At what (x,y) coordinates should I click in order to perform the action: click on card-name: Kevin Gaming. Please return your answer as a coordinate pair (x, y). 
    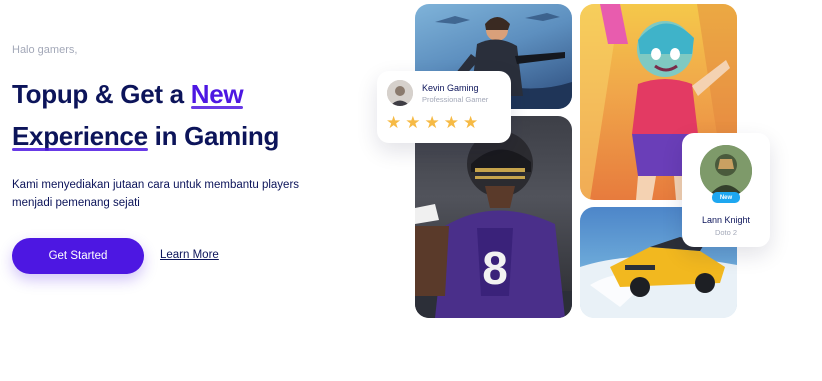
    Looking at the image, I should click on (450, 88).